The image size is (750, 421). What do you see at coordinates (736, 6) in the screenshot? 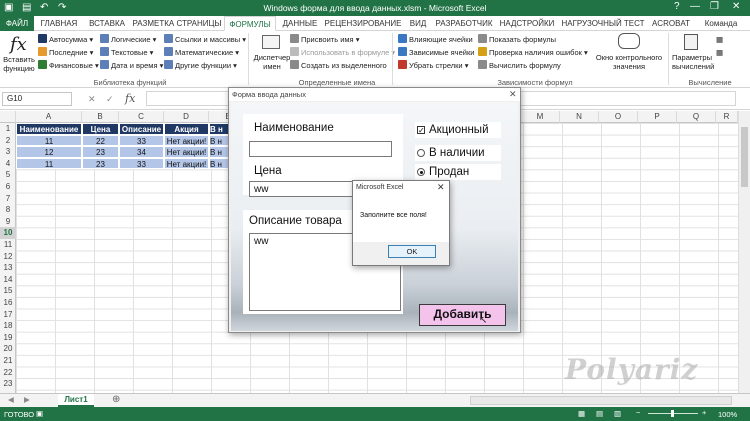
I see `close-button: ✕` at bounding box center [736, 6].